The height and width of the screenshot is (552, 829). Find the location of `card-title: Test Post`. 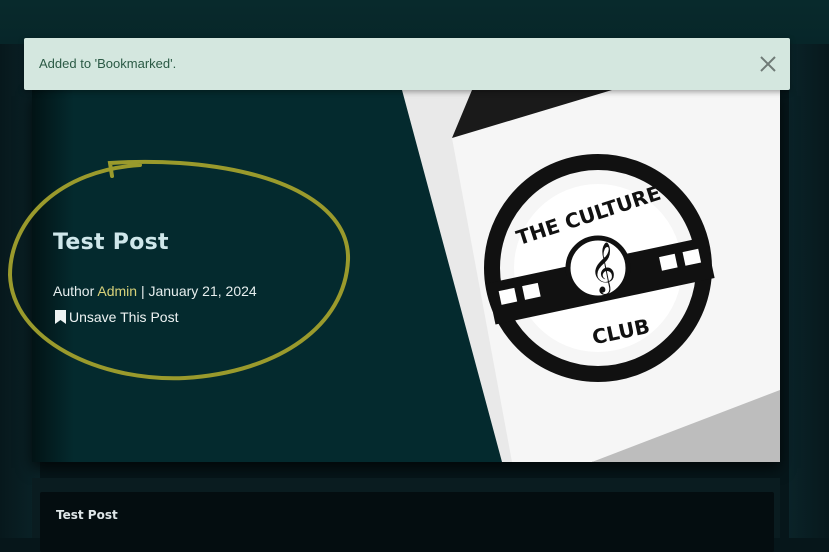

card-title: Test Post is located at coordinates (87, 515).